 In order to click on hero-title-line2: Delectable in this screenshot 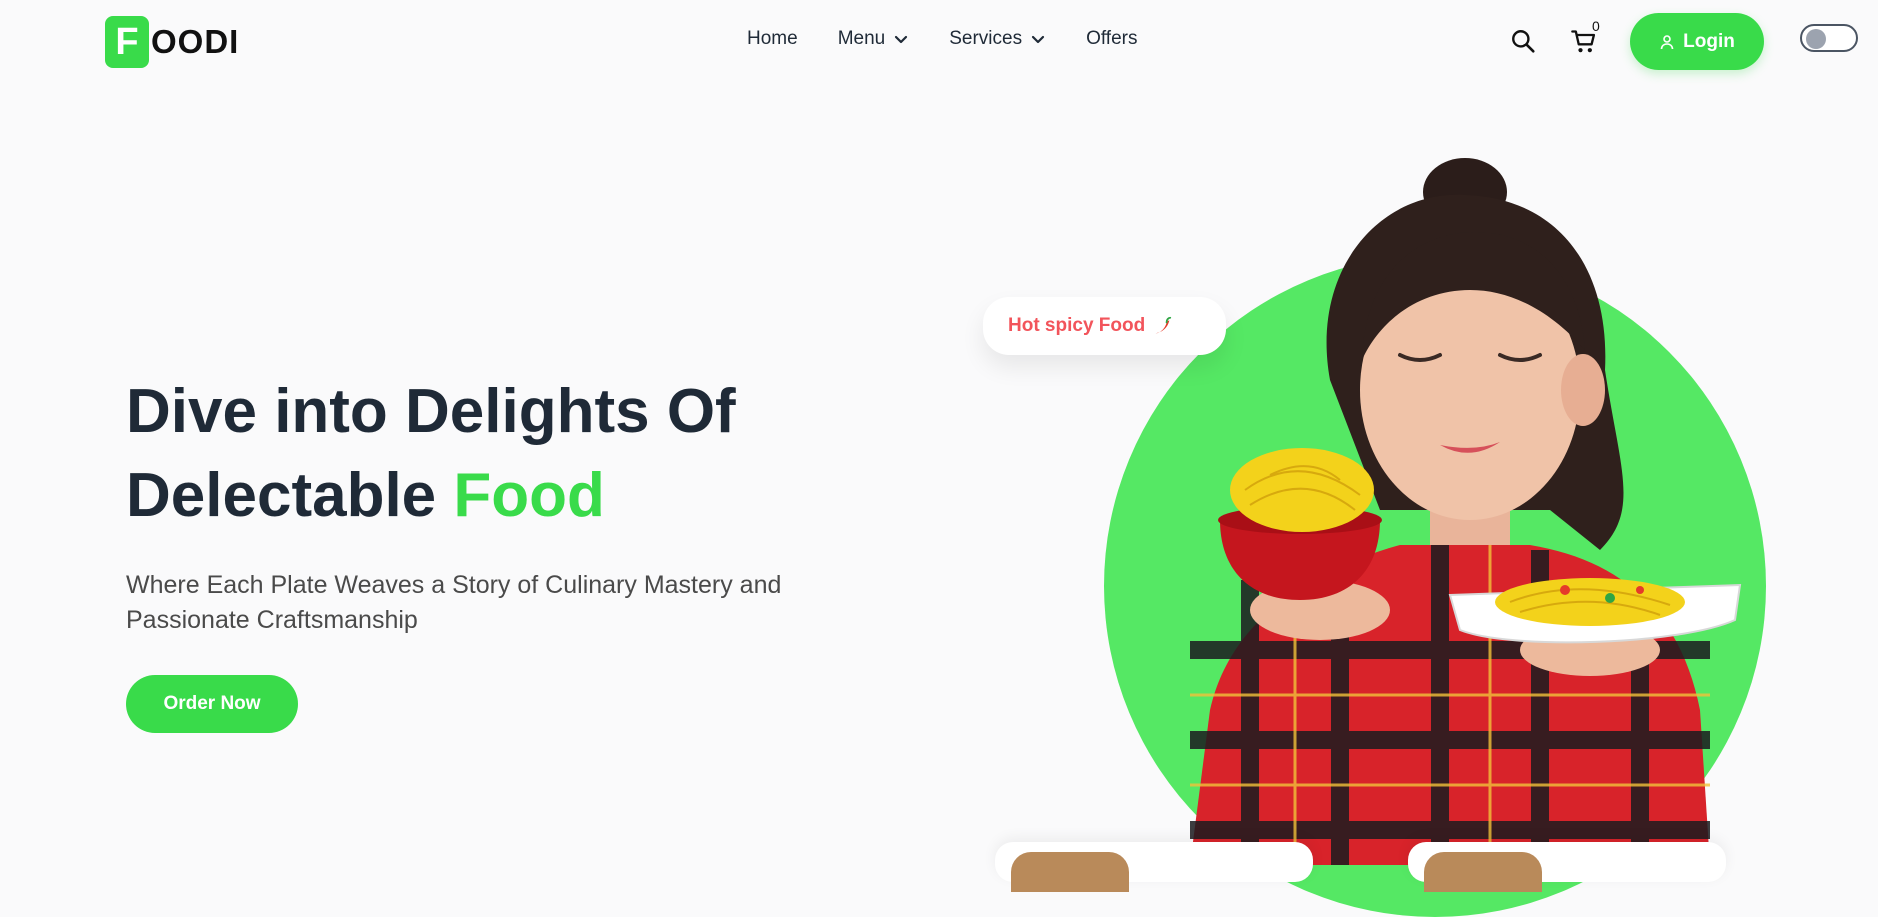, I will do `click(290, 495)`.